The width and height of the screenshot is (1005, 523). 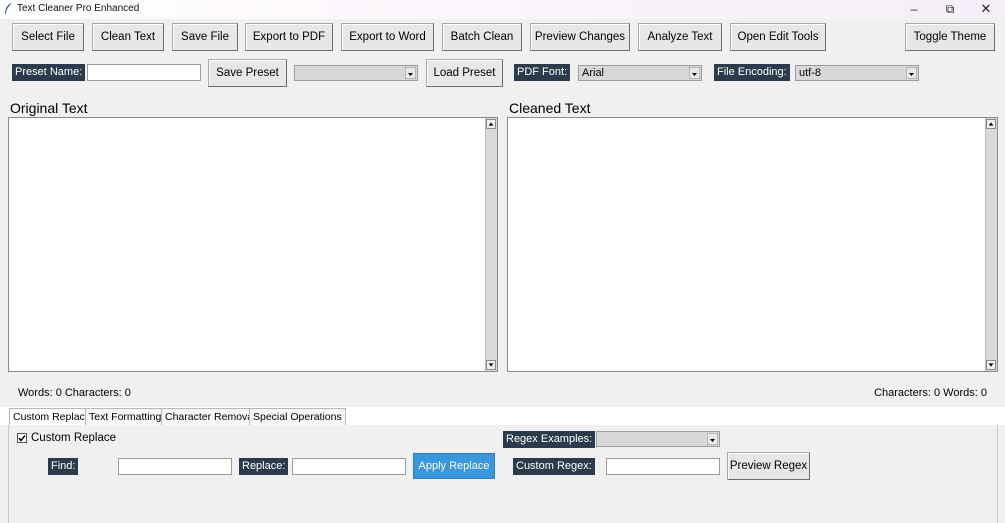 What do you see at coordinates (205, 37) in the screenshot?
I see `save-file-button: Save File` at bounding box center [205, 37].